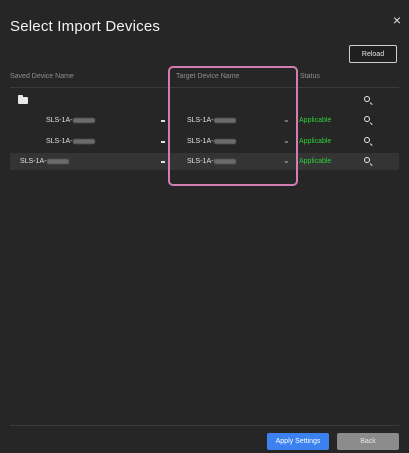  What do you see at coordinates (23, 99) in the screenshot?
I see `folder-icon` at bounding box center [23, 99].